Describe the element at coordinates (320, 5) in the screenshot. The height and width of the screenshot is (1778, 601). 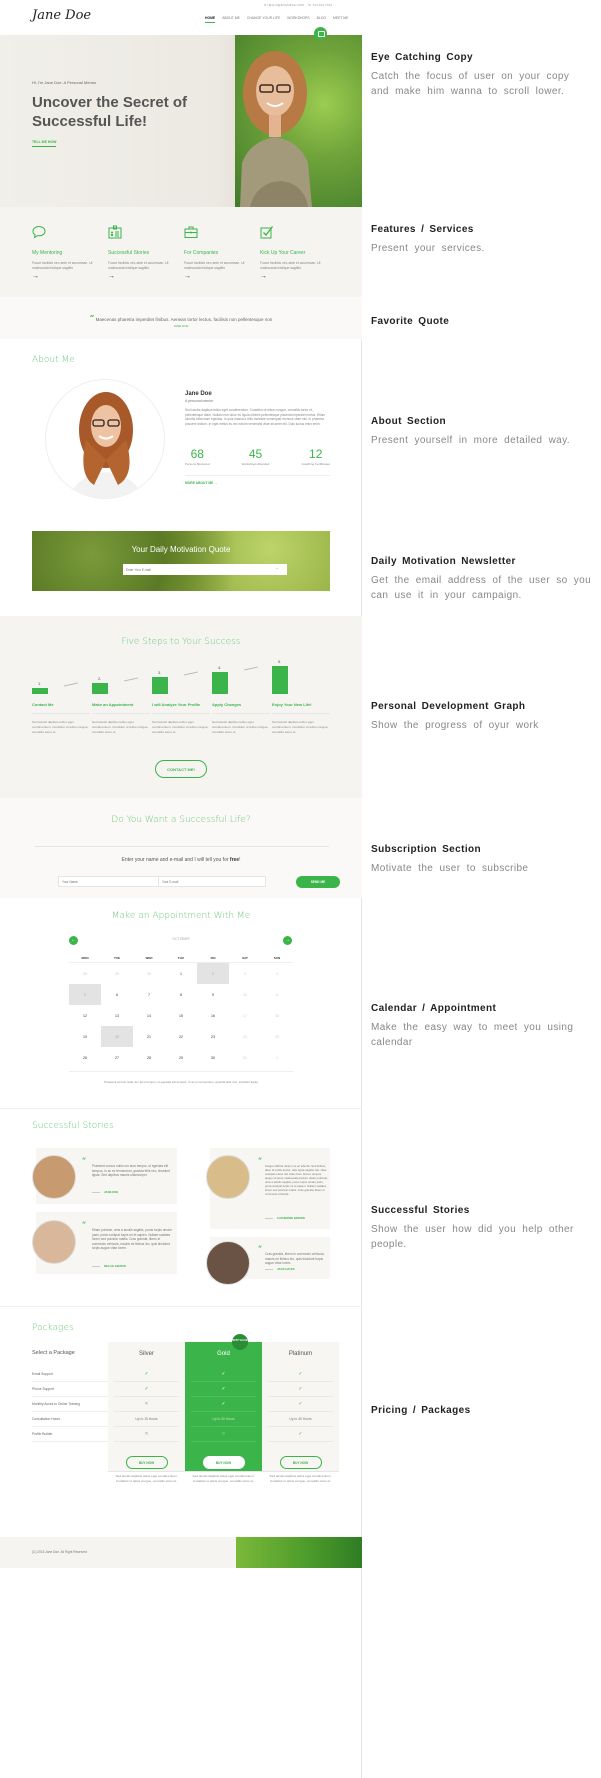
I see `phone-link: ☏ 734 264 7792` at that location.